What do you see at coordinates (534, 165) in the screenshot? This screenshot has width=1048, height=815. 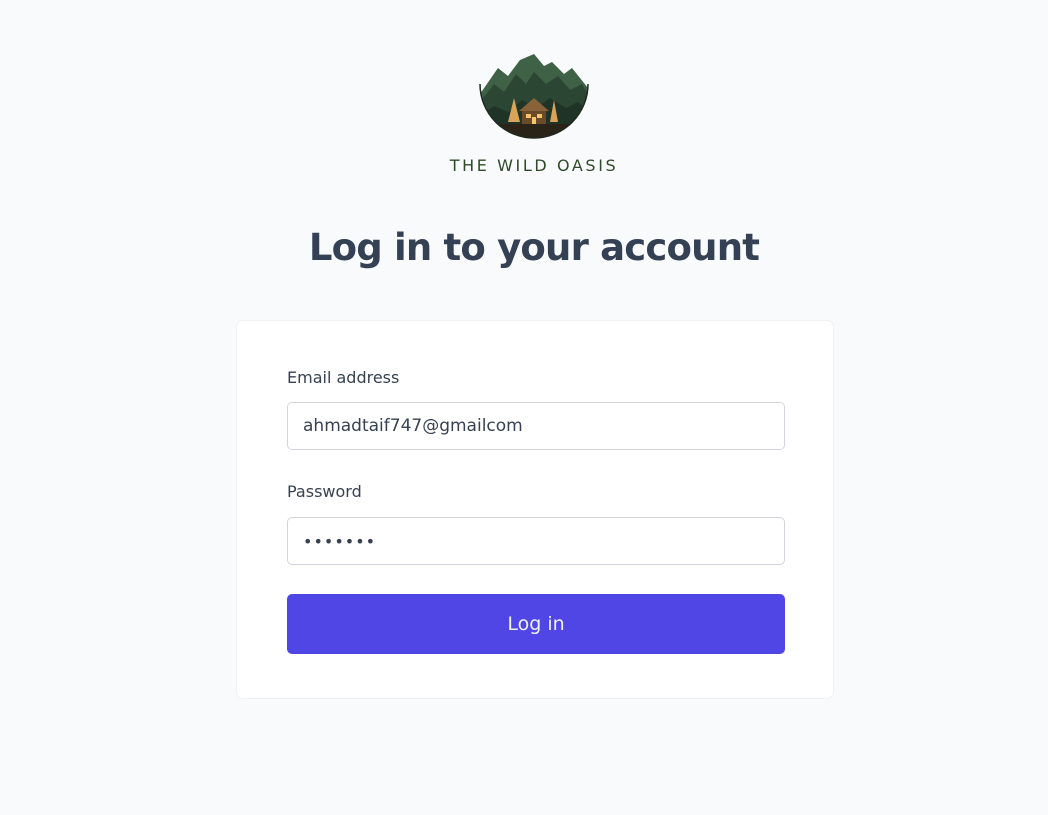 I see `brand-name: THE WILD OASIS` at bounding box center [534, 165].